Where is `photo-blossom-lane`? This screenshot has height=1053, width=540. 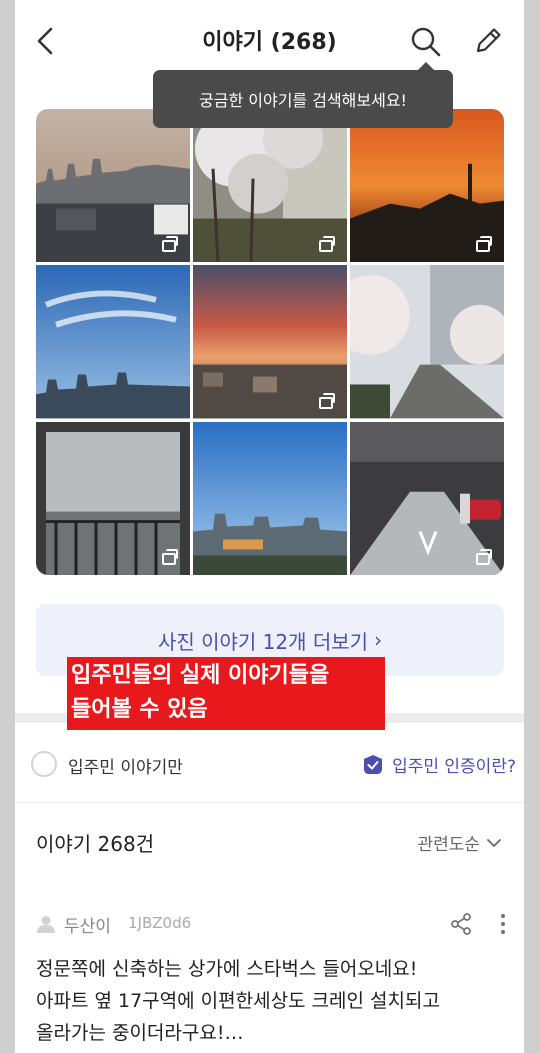 photo-blossom-lane is located at coordinates (427, 342).